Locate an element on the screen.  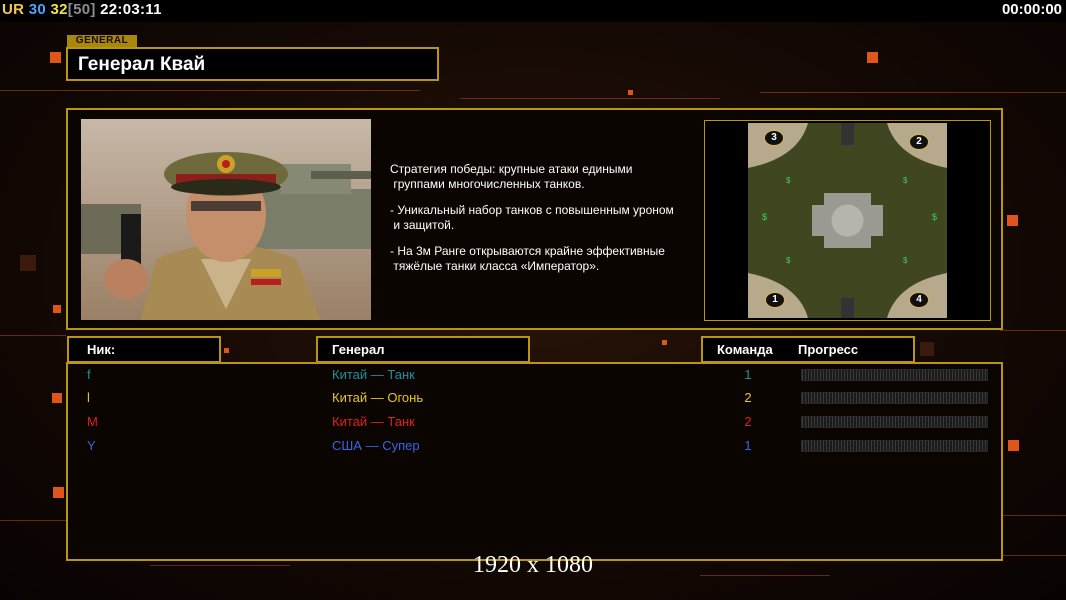
map-spawn-marker: 4 is located at coordinates (919, 300).